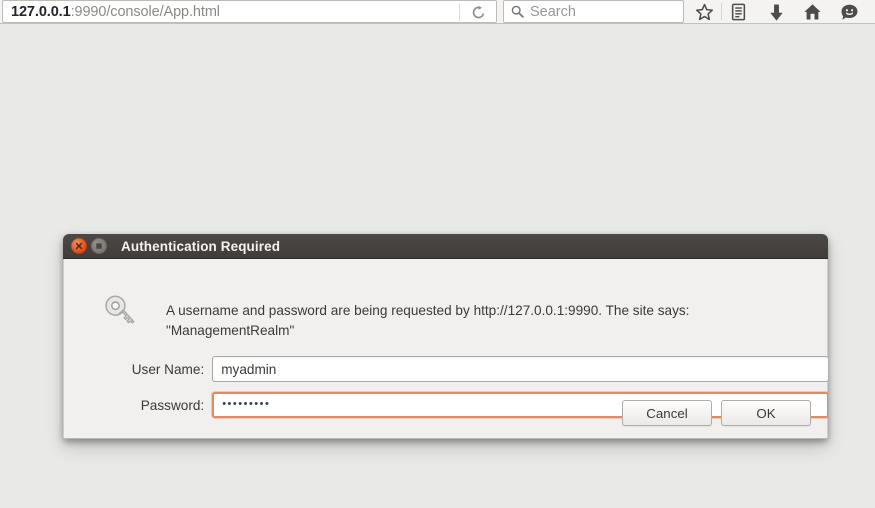 The image size is (875, 508). What do you see at coordinates (201, 246) in the screenshot?
I see `dialog-title: Authentication Required` at bounding box center [201, 246].